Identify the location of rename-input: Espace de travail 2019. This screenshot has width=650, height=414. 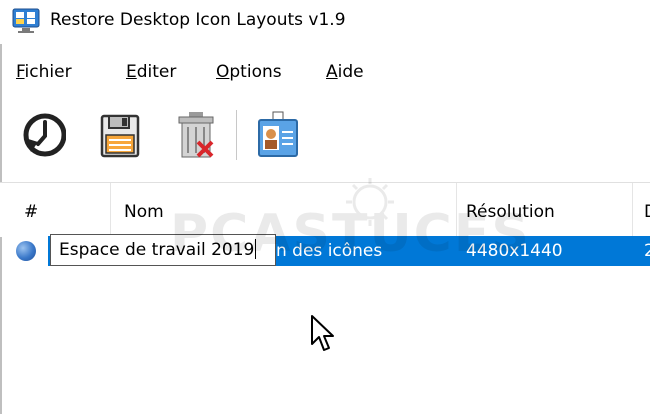
(163, 250).